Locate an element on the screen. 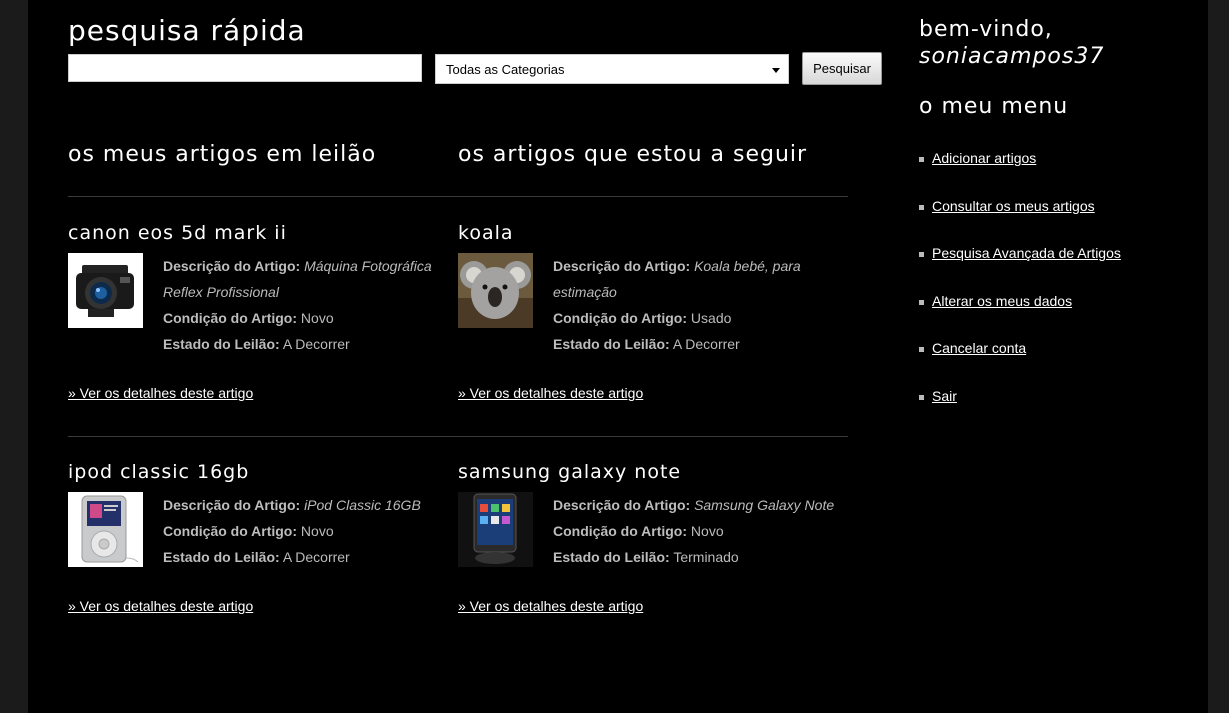 The height and width of the screenshot is (713, 1229). item-title: canon eos 5d mark ii is located at coordinates (263, 236).